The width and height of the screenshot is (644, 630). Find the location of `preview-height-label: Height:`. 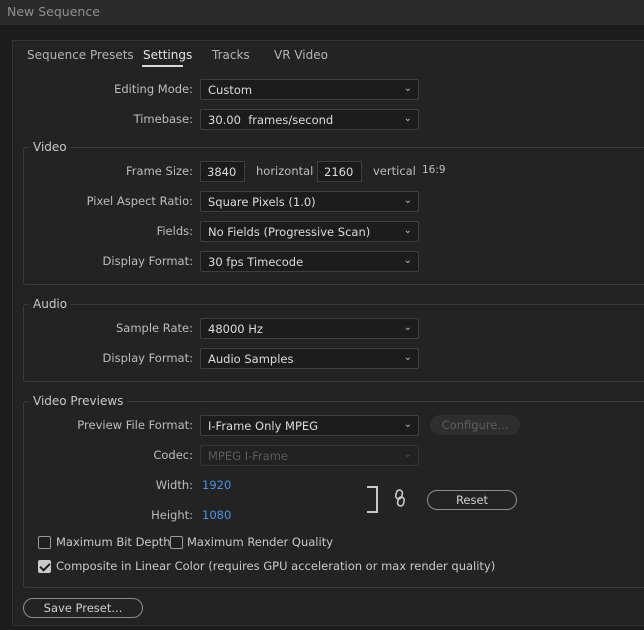

preview-height-label: Height: is located at coordinates (172, 515).